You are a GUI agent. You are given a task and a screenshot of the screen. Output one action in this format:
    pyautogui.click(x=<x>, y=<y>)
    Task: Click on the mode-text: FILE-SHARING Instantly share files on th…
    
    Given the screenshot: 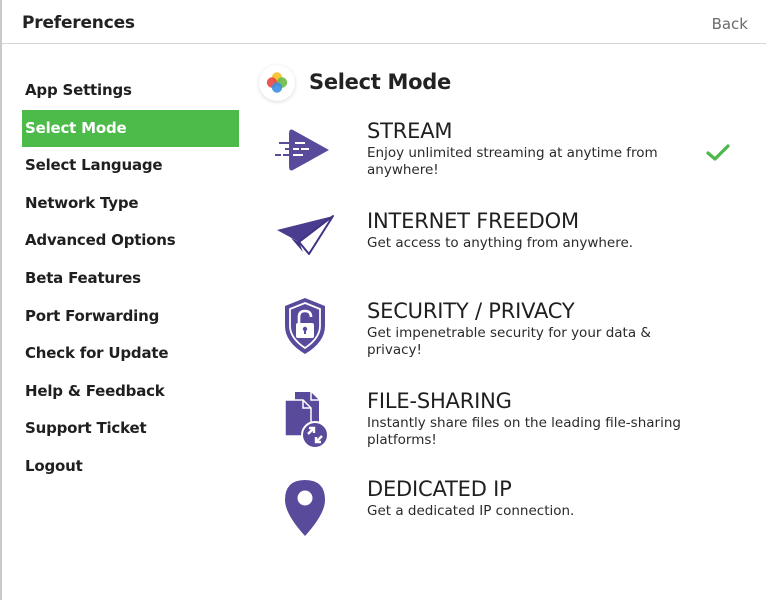 What is the action you would take?
    pyautogui.click(x=537, y=418)
    